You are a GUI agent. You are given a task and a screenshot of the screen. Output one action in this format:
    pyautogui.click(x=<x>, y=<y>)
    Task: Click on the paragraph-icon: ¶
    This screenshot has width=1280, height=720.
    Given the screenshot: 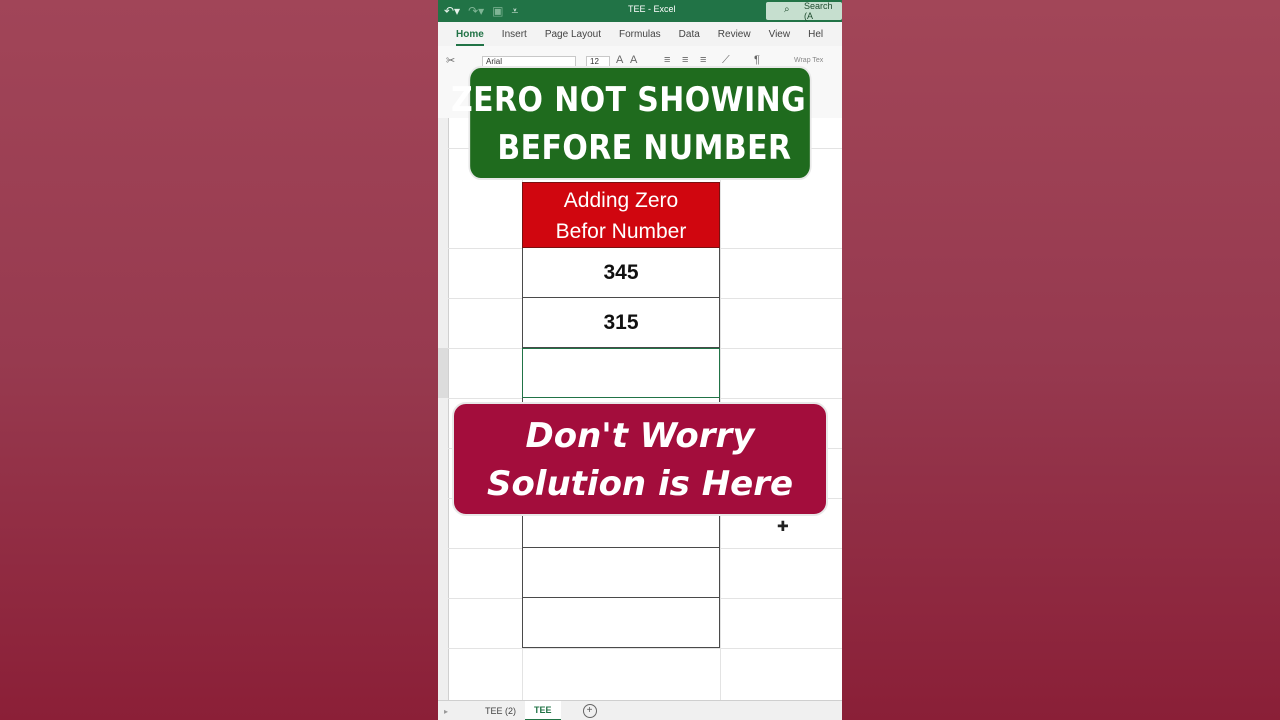 What is the action you would take?
    pyautogui.click(x=757, y=60)
    